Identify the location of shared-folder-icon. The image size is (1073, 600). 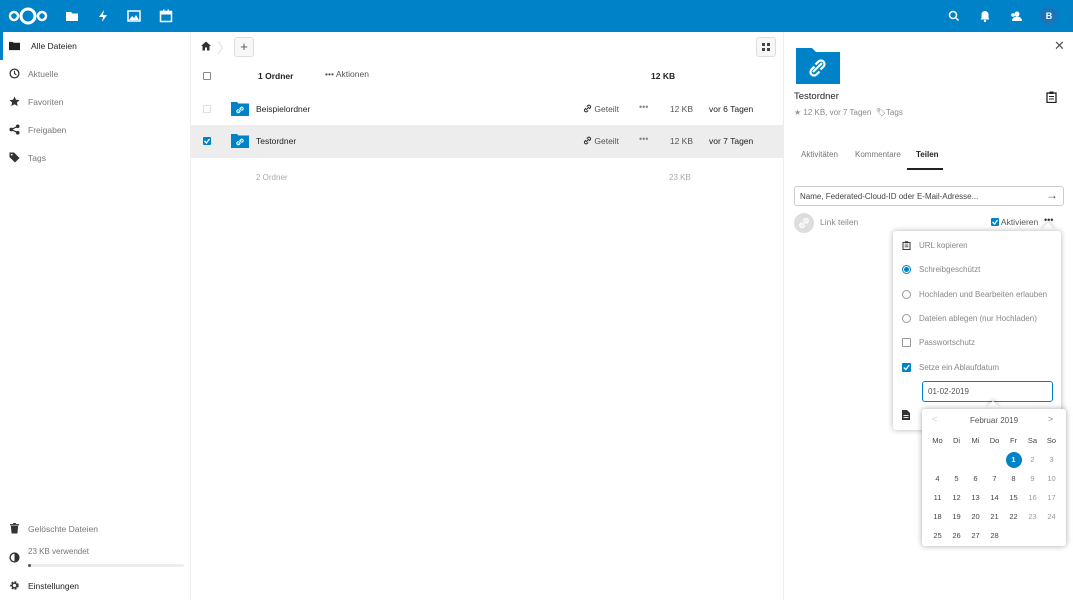
(240, 109).